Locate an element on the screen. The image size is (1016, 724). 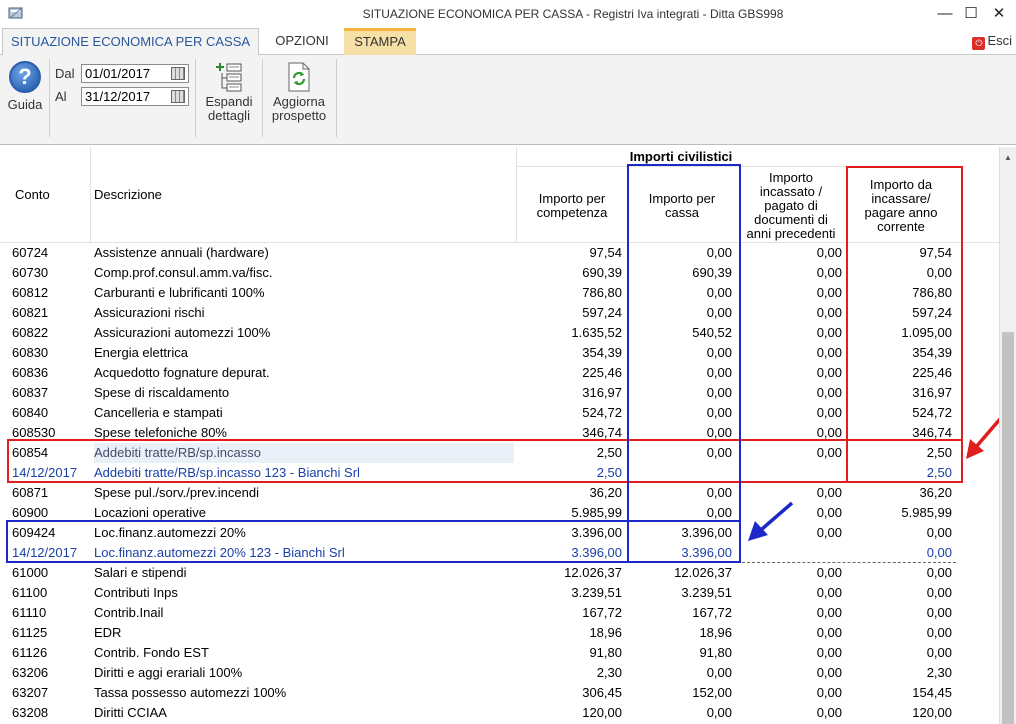
cell-descrizione: Assistenze annuali (hardware) is located at coordinates (181, 252).